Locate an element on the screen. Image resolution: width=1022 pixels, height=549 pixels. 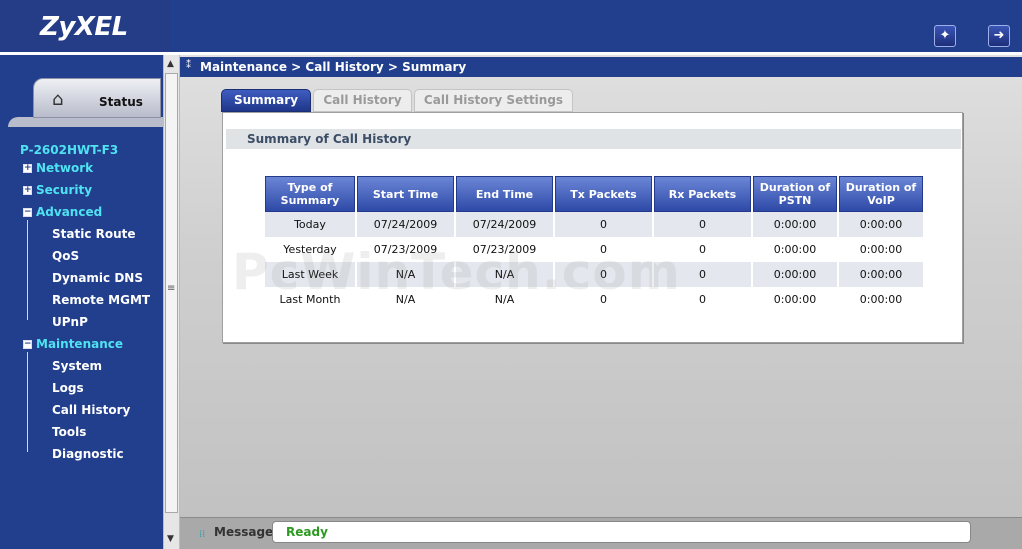
table-row: Last Month N/A N/A 0 0 0:00:00 0:00:00 is located at coordinates (594, 299).